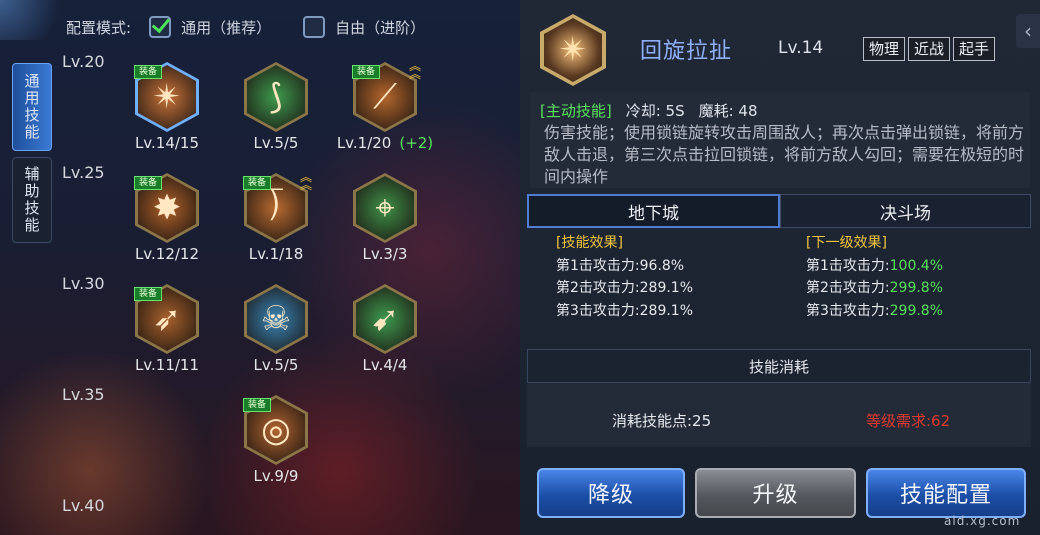 Image resolution: width=1040 pixels, height=535 pixels. I want to click on skill-slot: ◎ 装备 Lv.9/9, so click(276, 450).